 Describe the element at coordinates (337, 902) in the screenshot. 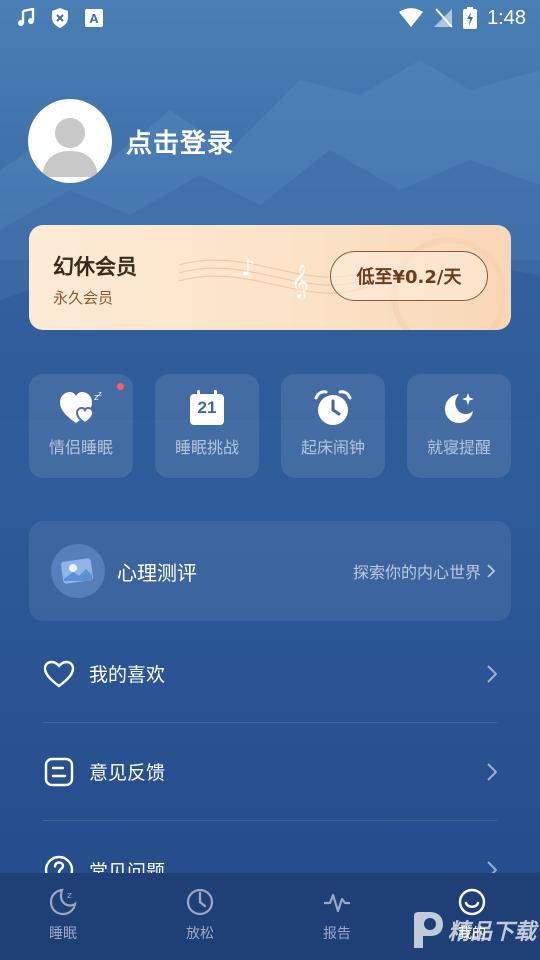

I see `report-pulse-icon` at that location.